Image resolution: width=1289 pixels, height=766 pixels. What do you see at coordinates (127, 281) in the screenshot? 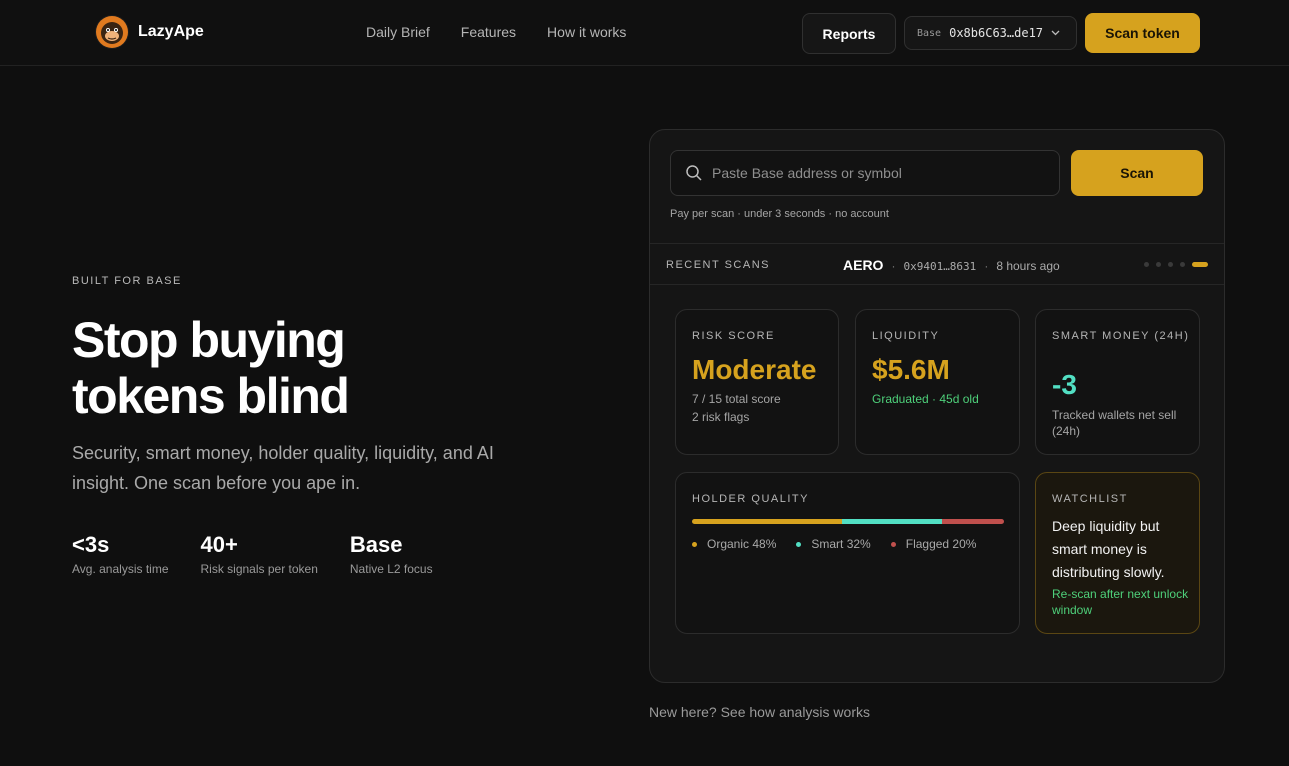
I see `hero-eyebrow: BUILT FOR BASE` at bounding box center [127, 281].